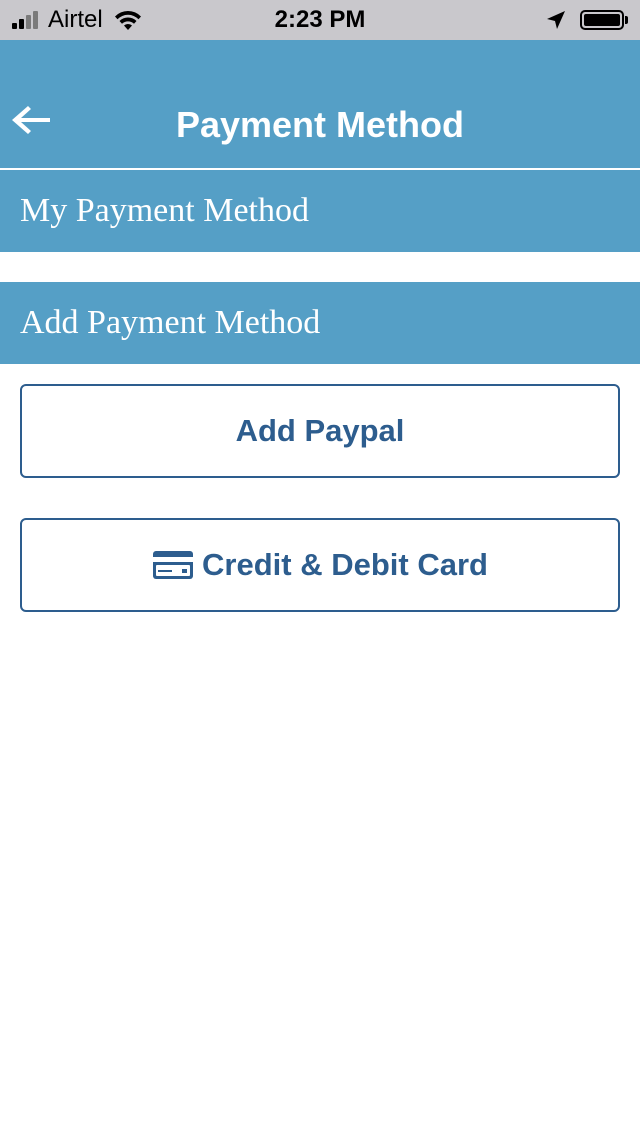  Describe the element at coordinates (602, 20) in the screenshot. I see `battery-icon` at that location.